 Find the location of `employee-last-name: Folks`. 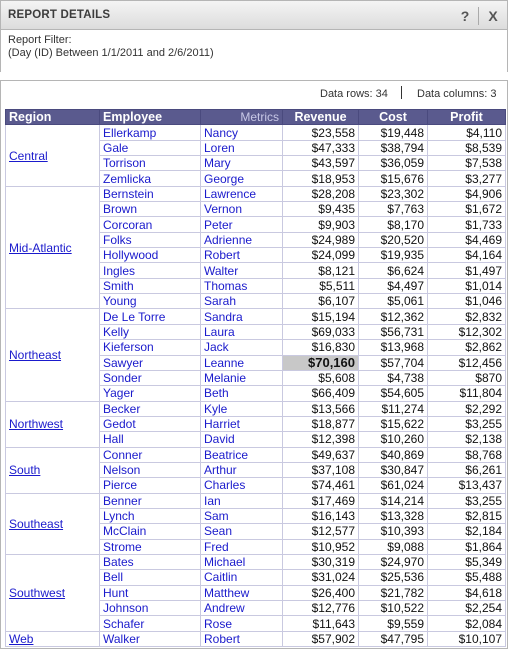

employee-last-name: Folks is located at coordinates (150, 240).